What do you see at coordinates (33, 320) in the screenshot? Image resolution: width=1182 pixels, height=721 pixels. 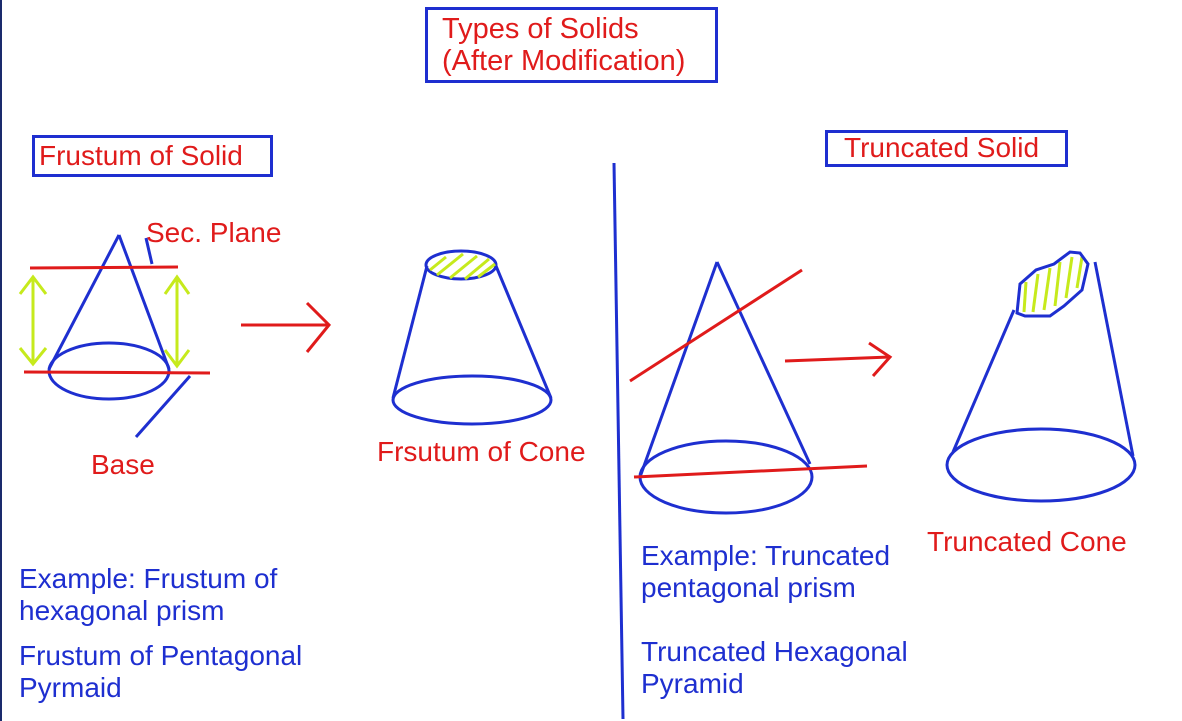 I see `height-arrow-left` at bounding box center [33, 320].